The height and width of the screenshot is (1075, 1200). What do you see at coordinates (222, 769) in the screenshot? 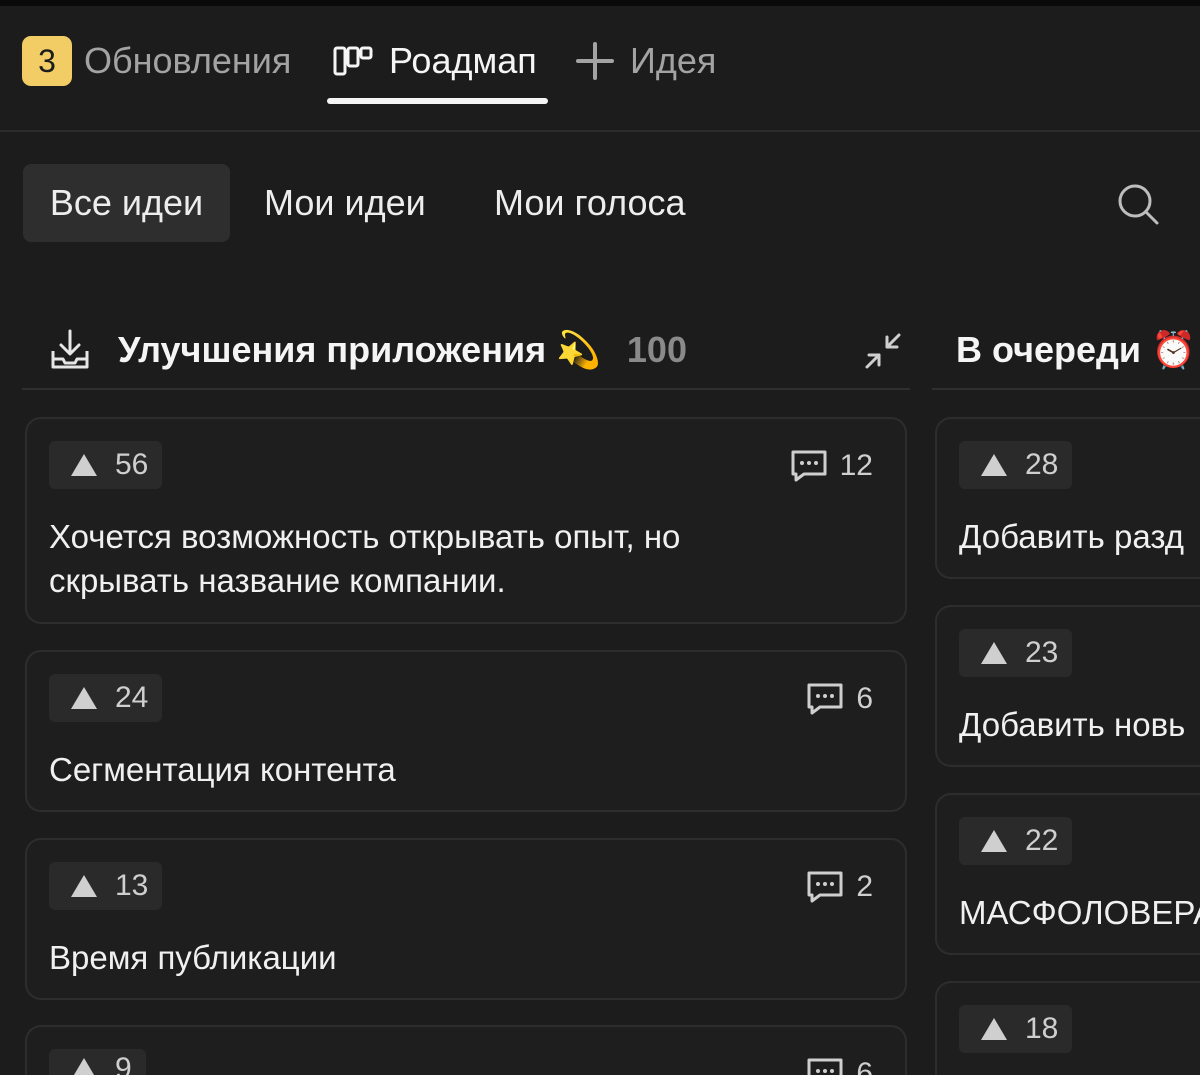
I see `idea-title: Сегментация контента` at bounding box center [222, 769].